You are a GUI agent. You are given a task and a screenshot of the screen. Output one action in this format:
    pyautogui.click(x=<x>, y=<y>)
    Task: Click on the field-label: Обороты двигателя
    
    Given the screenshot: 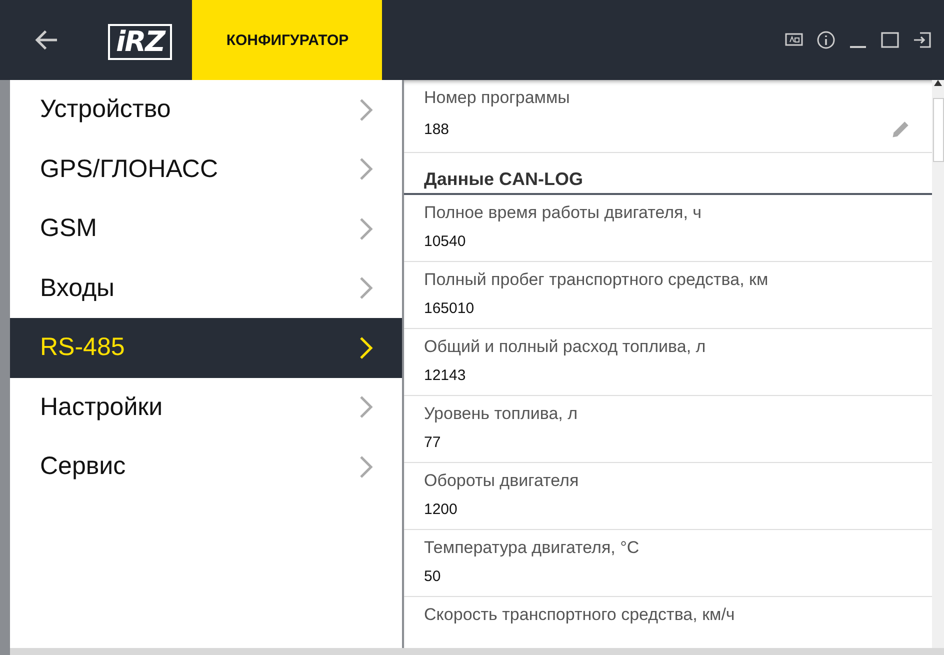 What is the action you would take?
    pyautogui.click(x=502, y=481)
    